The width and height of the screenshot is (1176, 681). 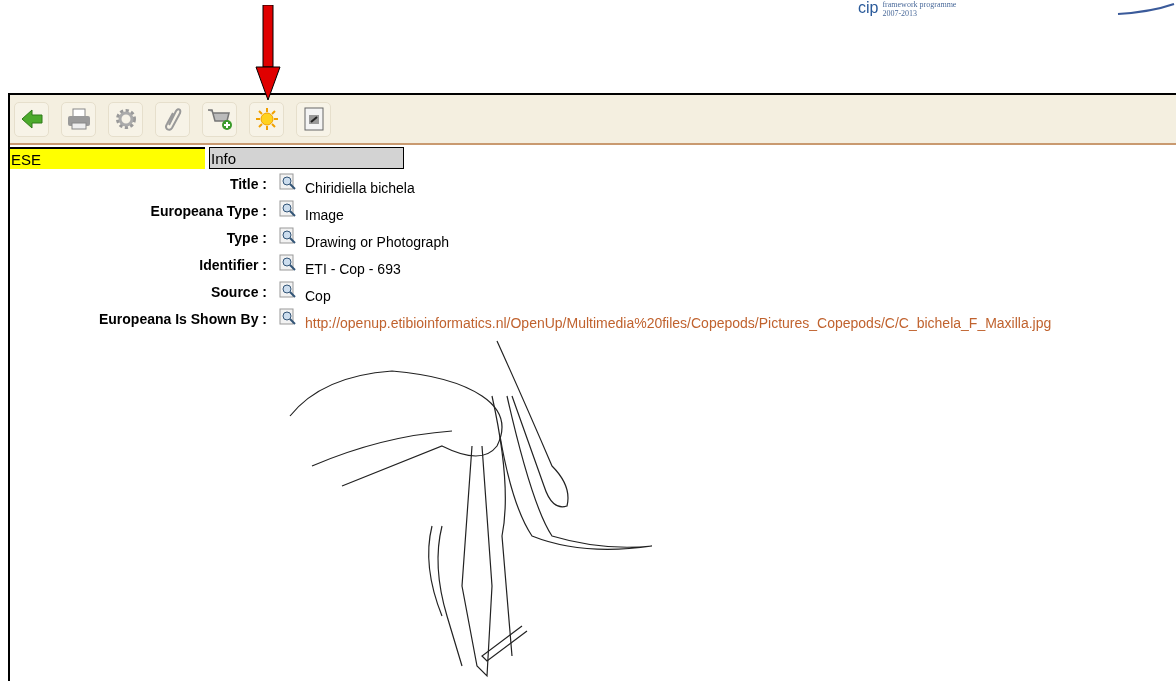 What do you see at coordinates (247, 184) in the screenshot?
I see `field-label: Title :` at bounding box center [247, 184].